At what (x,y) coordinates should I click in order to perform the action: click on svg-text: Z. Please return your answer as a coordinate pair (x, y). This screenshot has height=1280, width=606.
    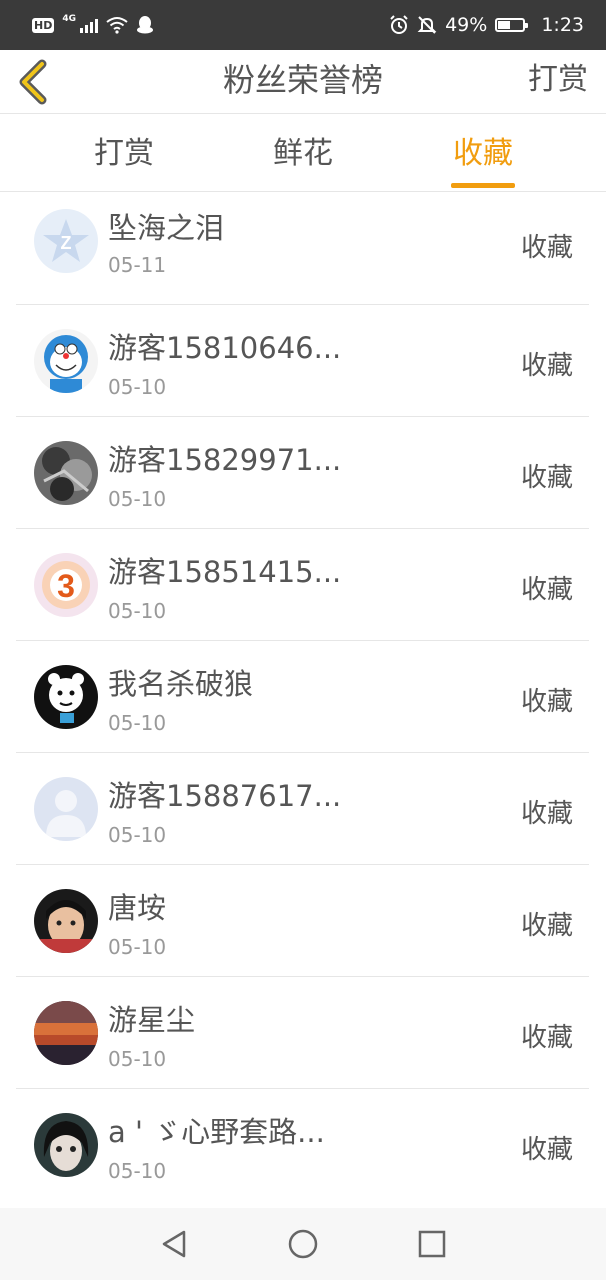
    Looking at the image, I should click on (66, 243).